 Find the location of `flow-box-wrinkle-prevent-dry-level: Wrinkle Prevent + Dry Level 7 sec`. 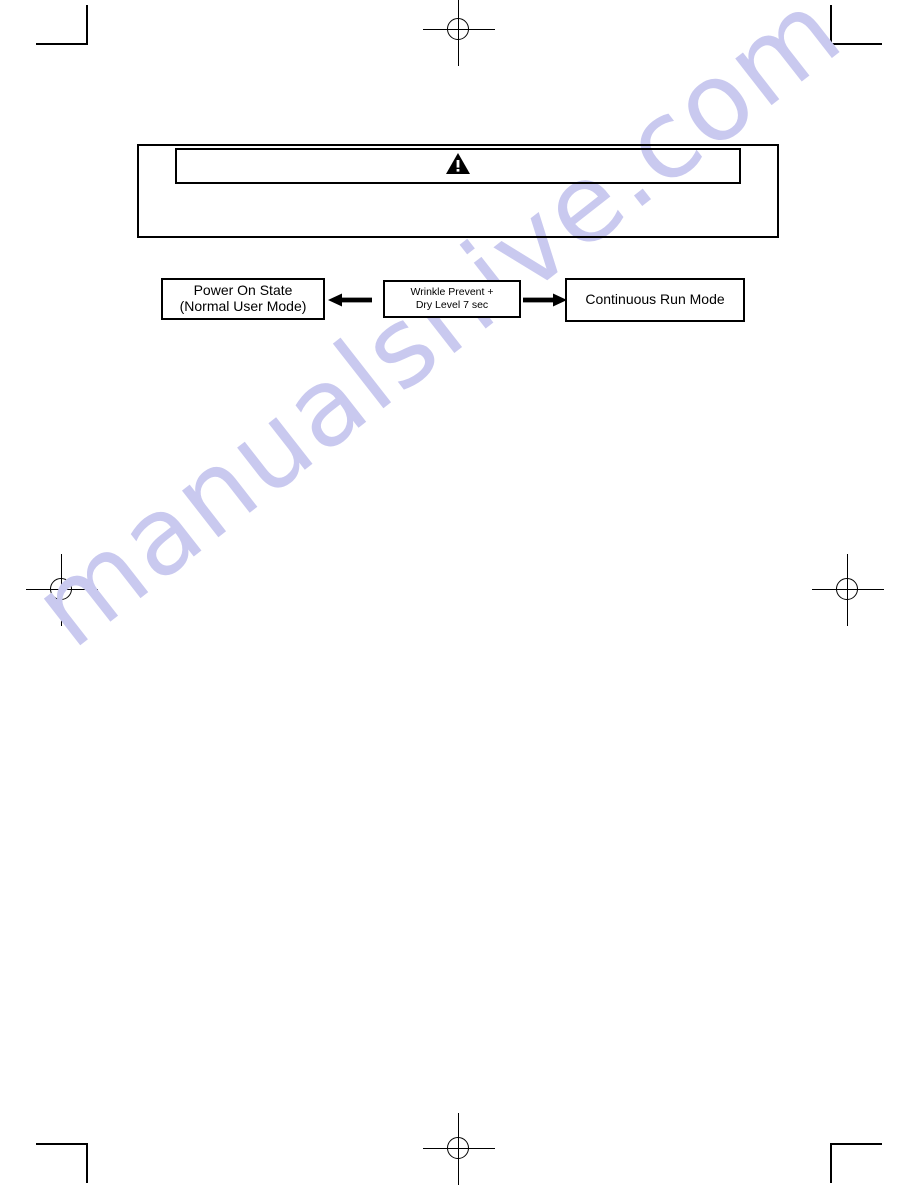

flow-box-wrinkle-prevent-dry-level: Wrinkle Prevent + Dry Level 7 sec is located at coordinates (452, 299).